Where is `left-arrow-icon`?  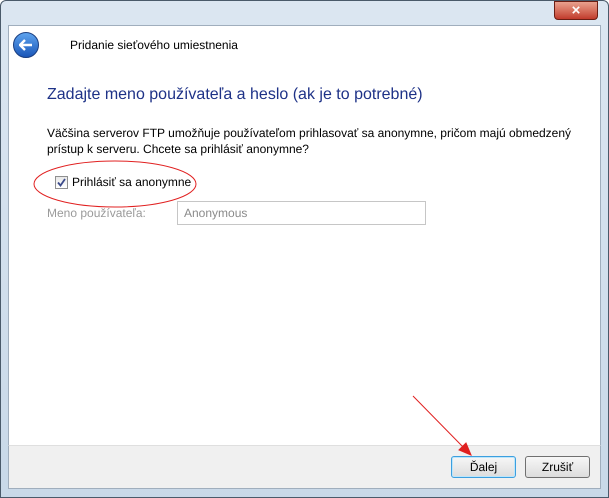 left-arrow-icon is located at coordinates (26, 44).